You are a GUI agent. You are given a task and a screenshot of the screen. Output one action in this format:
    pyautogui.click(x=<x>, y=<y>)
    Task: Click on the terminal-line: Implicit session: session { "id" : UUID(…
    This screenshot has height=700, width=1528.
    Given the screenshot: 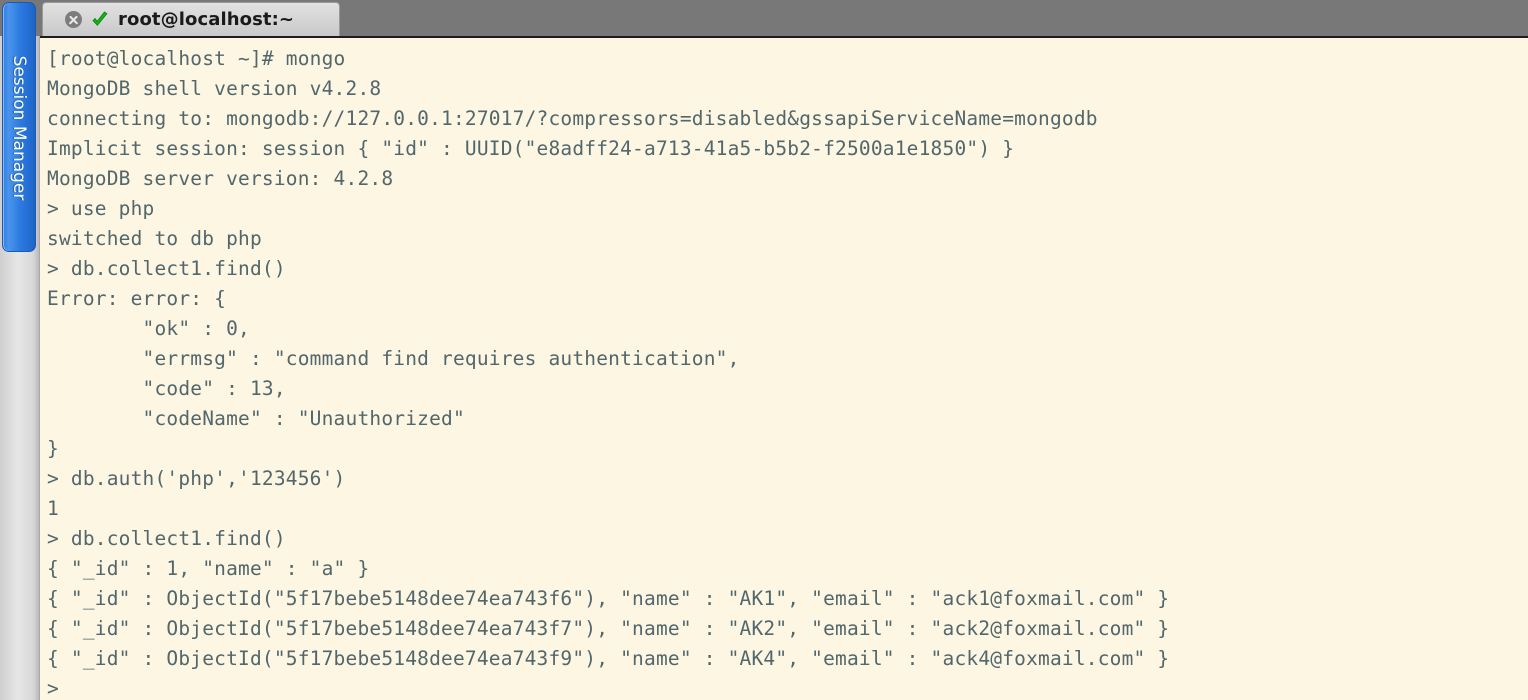 What is the action you would take?
    pyautogui.click(x=531, y=148)
    